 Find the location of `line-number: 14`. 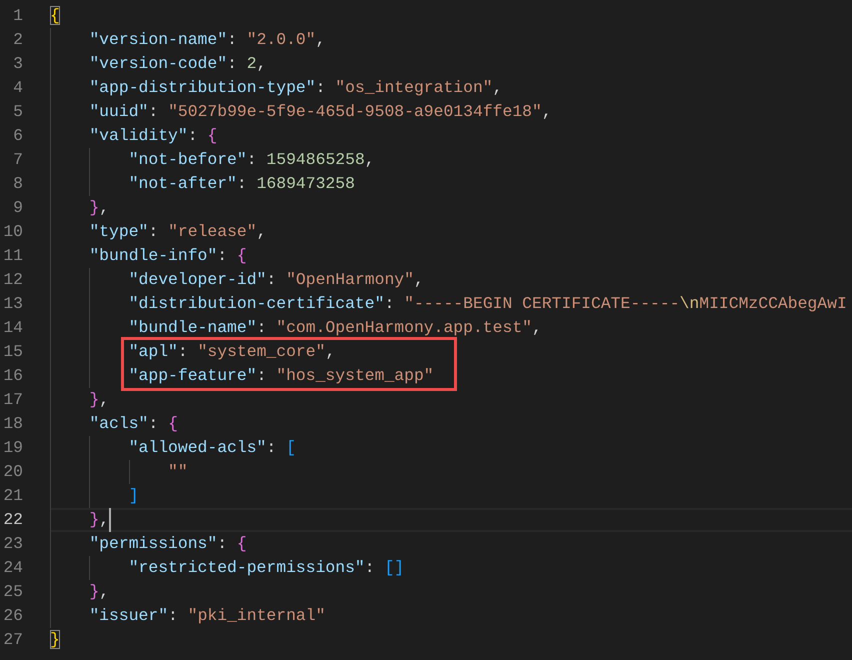

line-number: 14 is located at coordinates (13, 328).